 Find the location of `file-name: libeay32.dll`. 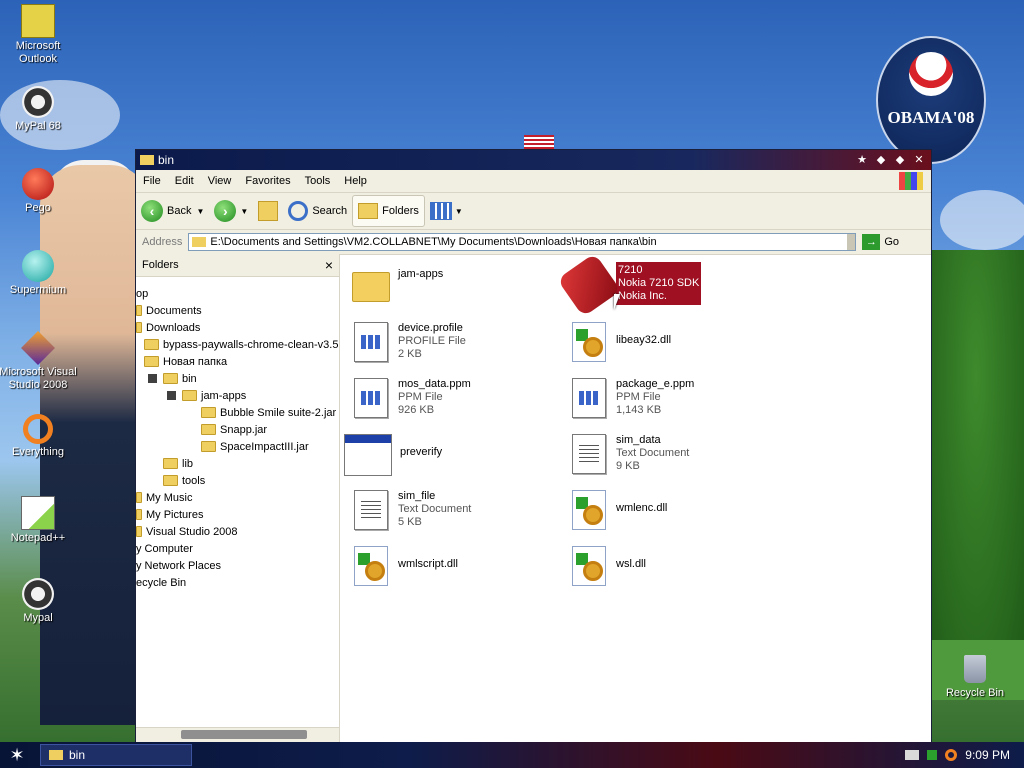

file-name: libeay32.dll is located at coordinates (644, 340).